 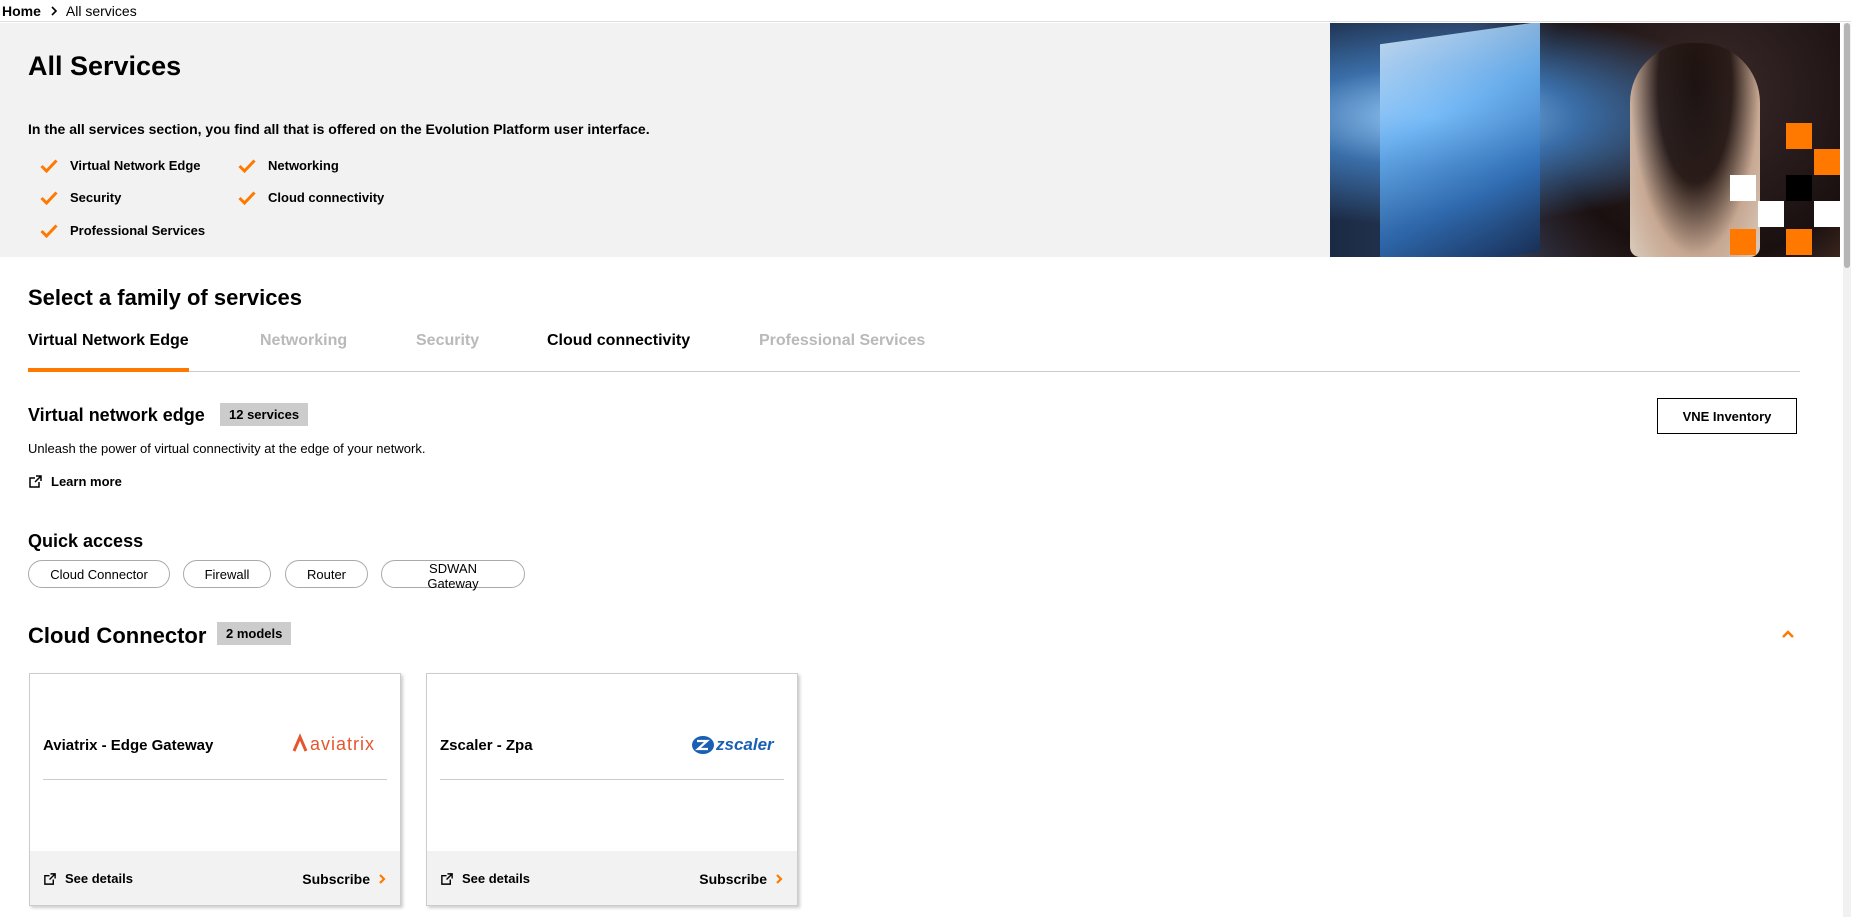 What do you see at coordinates (21, 11) in the screenshot?
I see `breadcrumb-home-link: Home` at bounding box center [21, 11].